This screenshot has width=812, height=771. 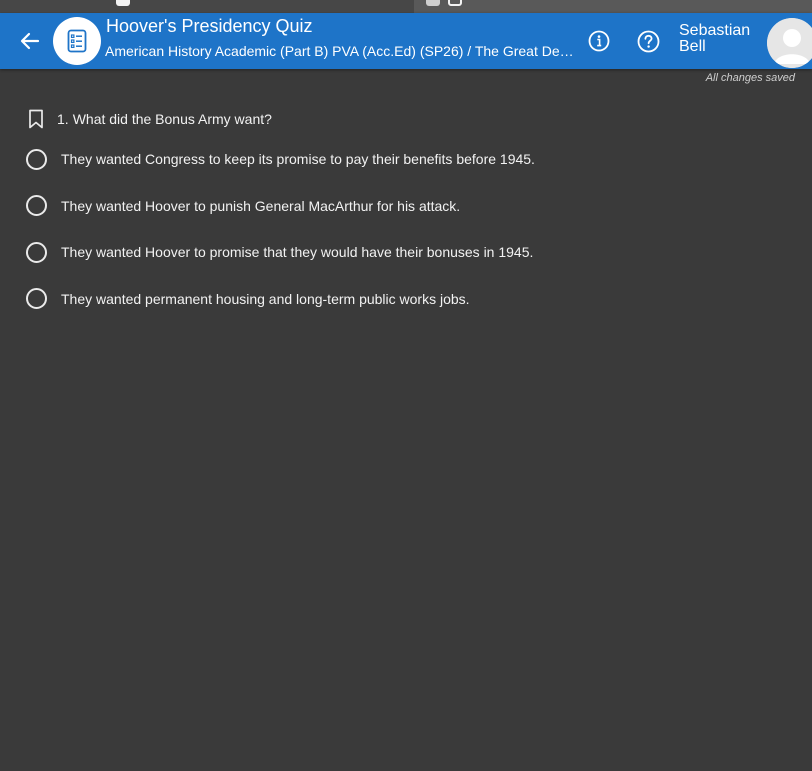 I want to click on info-icon, so click(x=599, y=41).